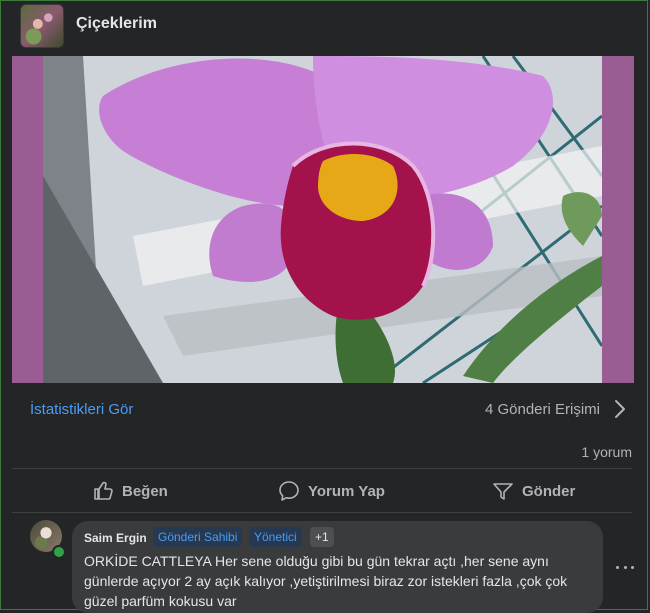 The height and width of the screenshot is (613, 650). What do you see at coordinates (103, 490) in the screenshot?
I see `thumbs-up-icon` at bounding box center [103, 490].